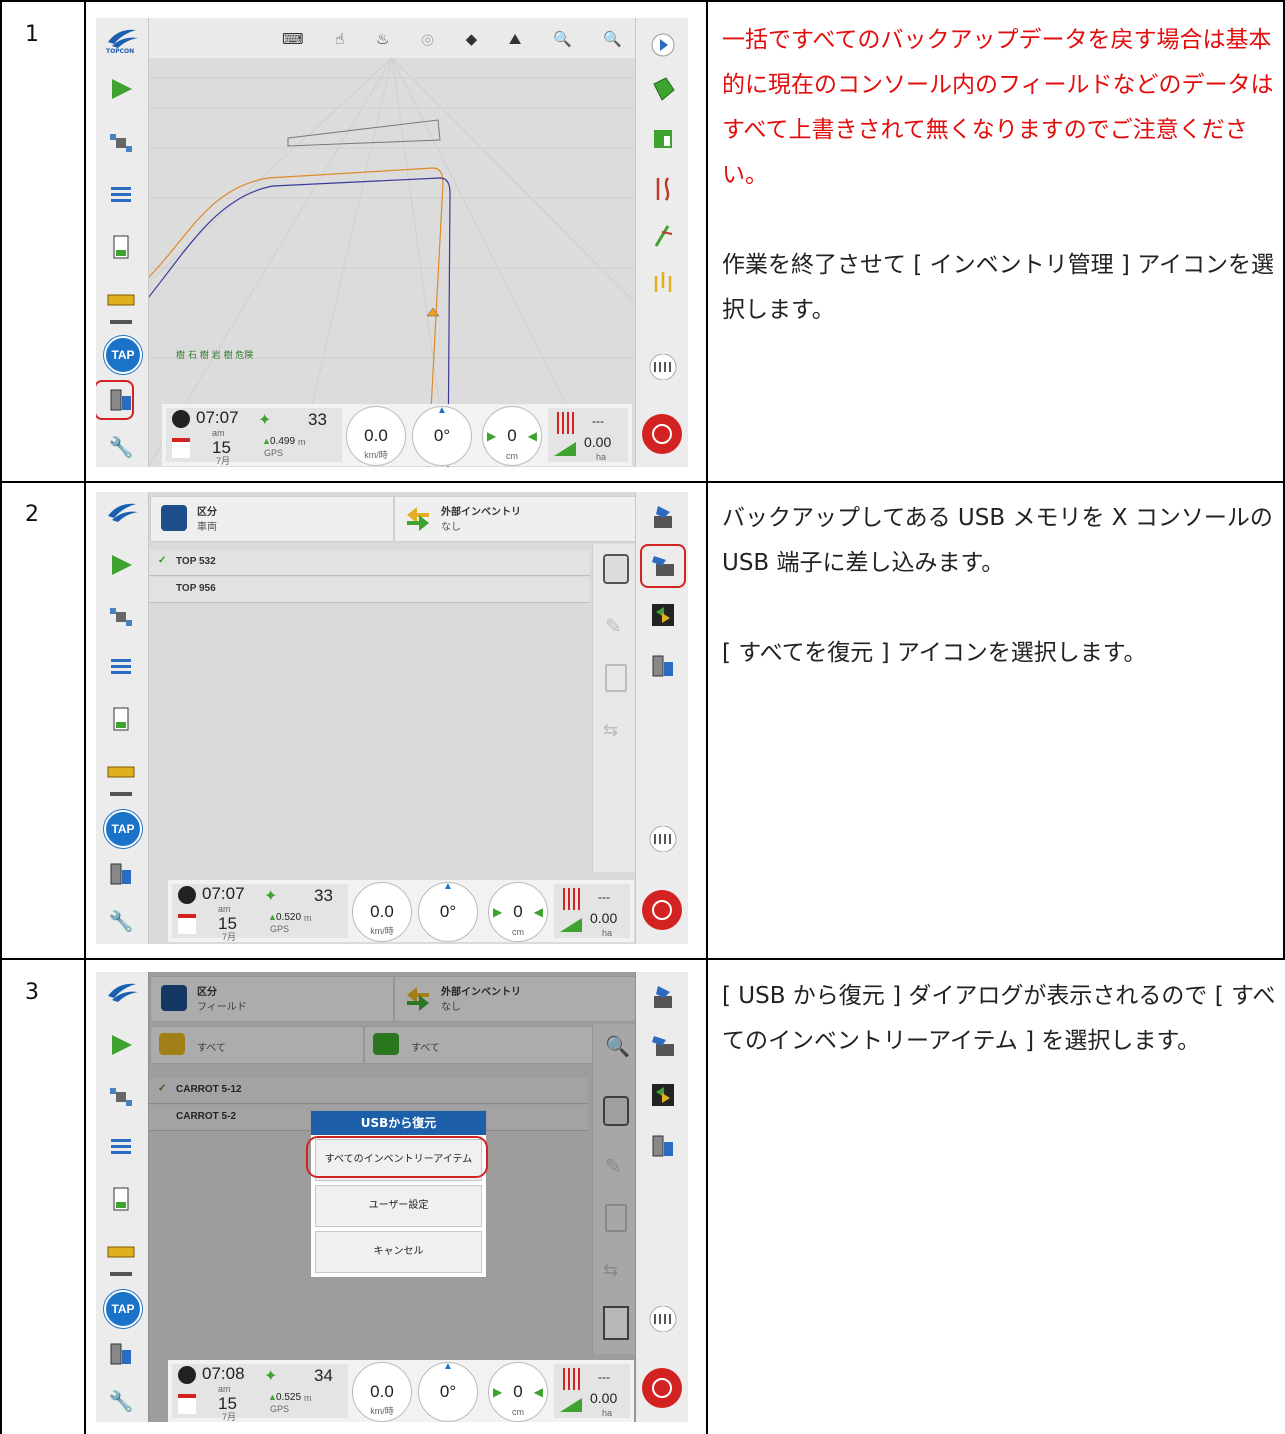  I want to click on view-icon: ⛰, so click(515, 41).